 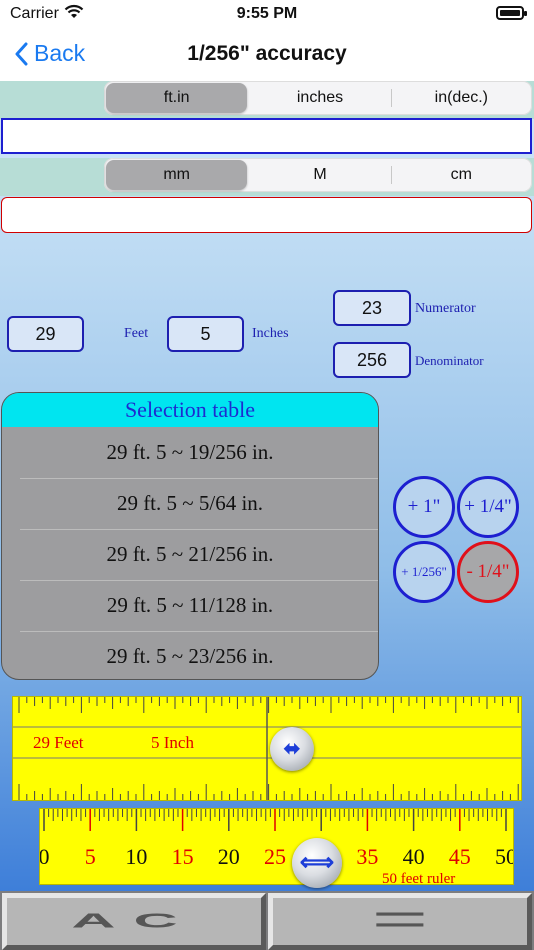 What do you see at coordinates (229, 856) in the screenshot?
I see `ruler-tick-label: 20` at bounding box center [229, 856].